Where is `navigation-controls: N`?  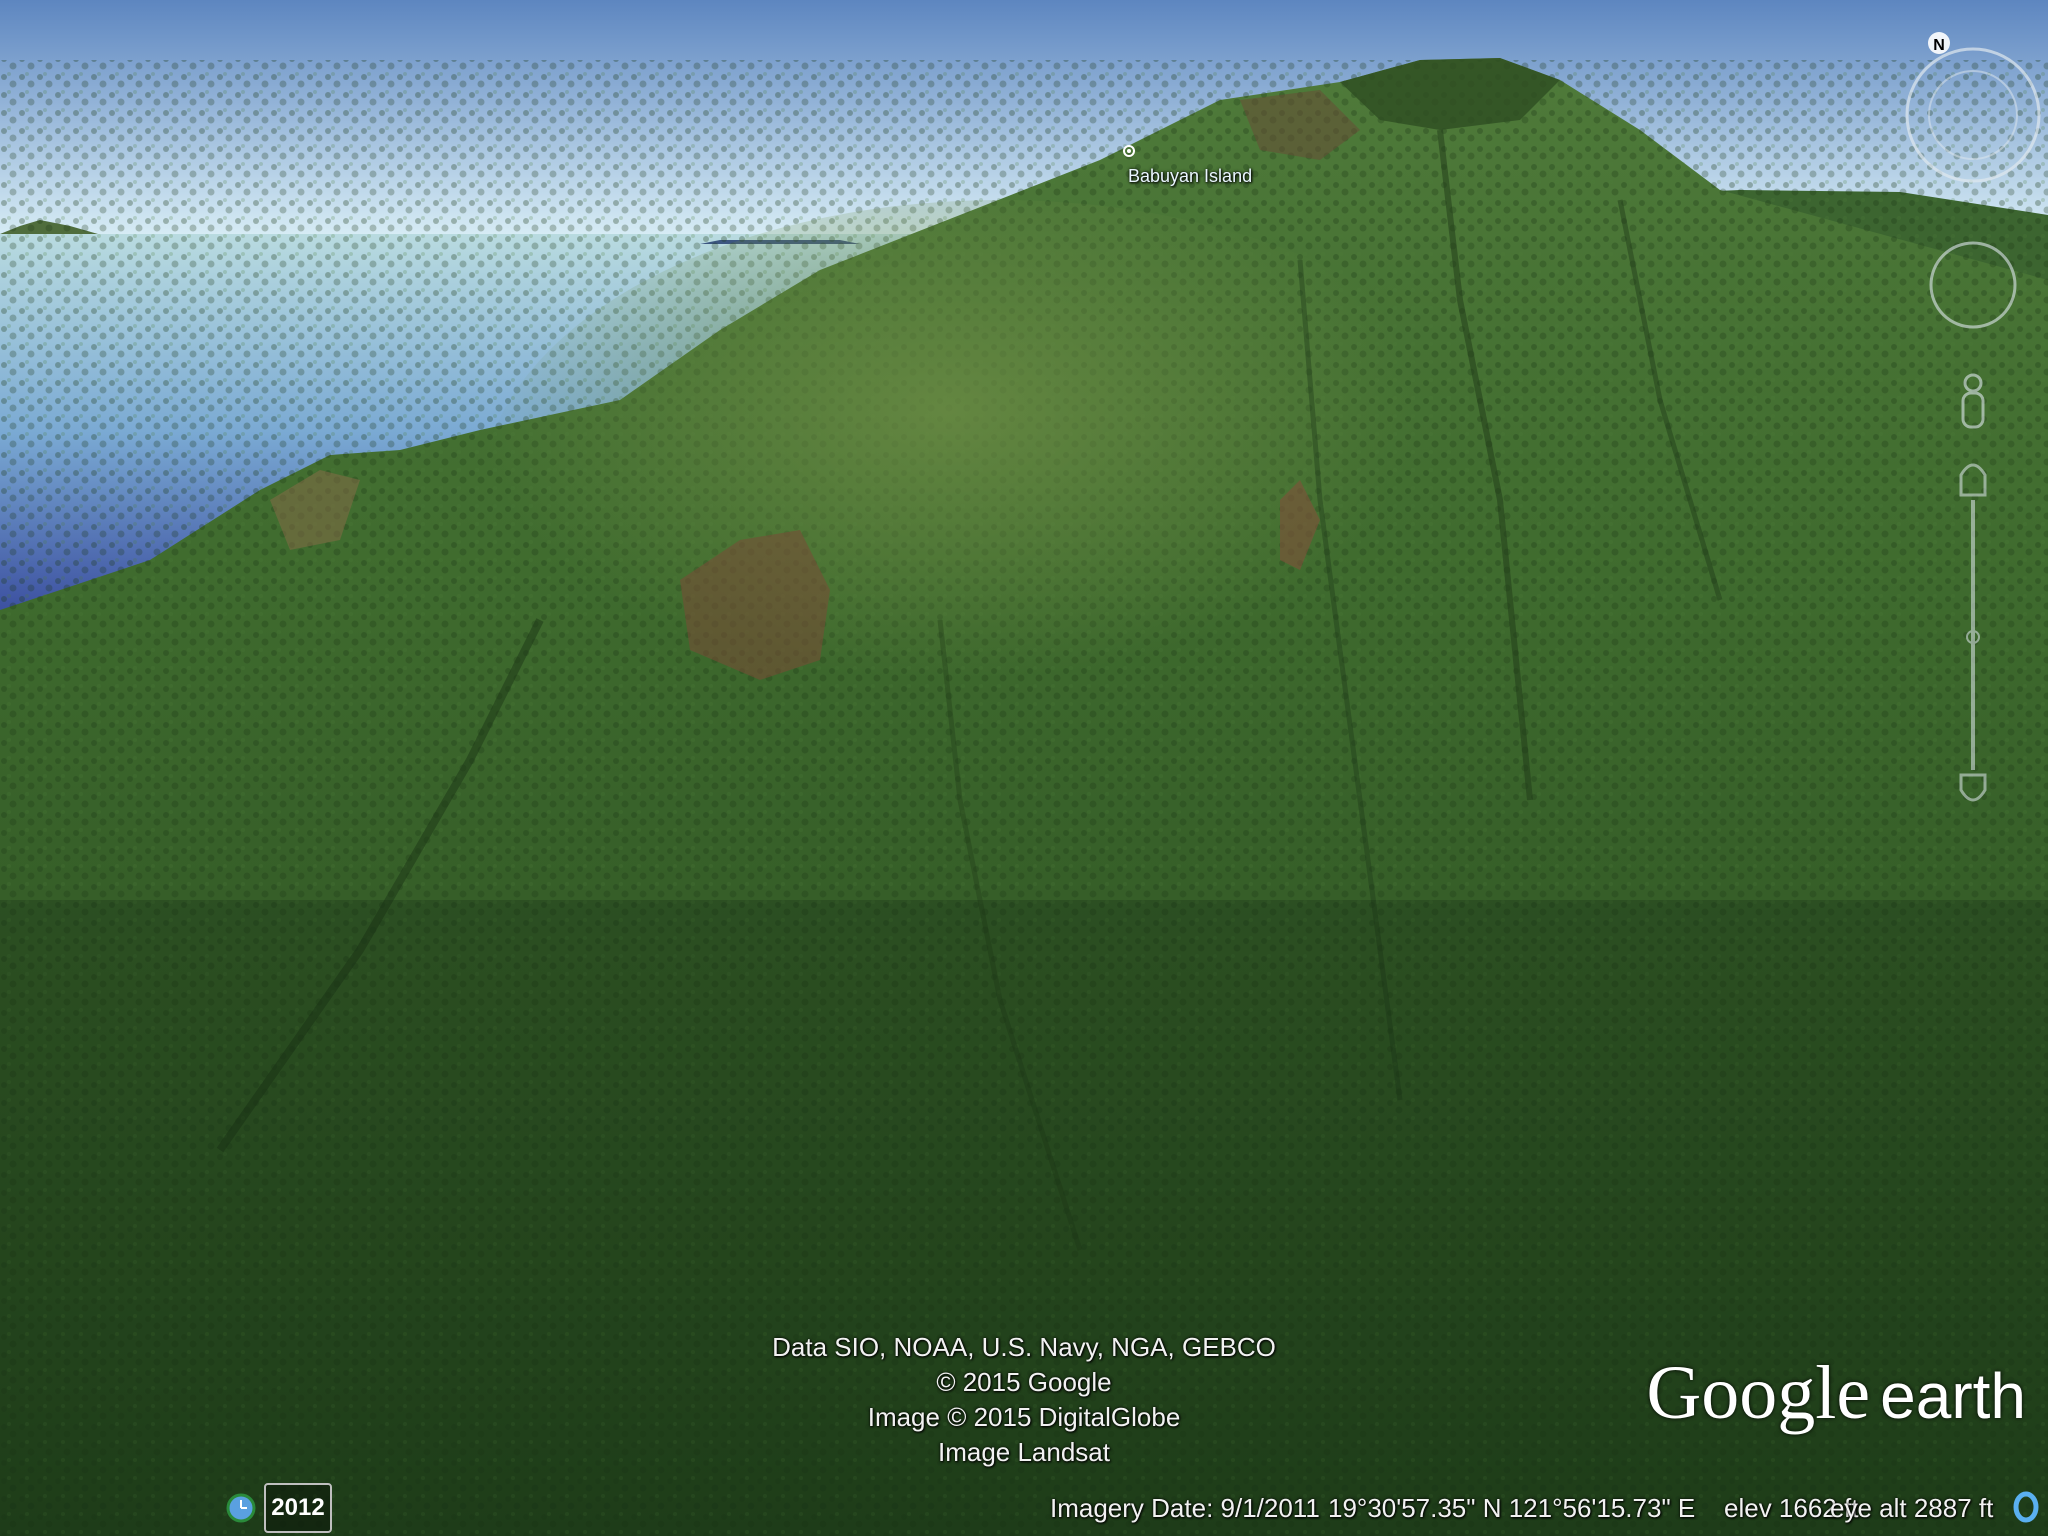 navigation-controls: N is located at coordinates (1975, 415).